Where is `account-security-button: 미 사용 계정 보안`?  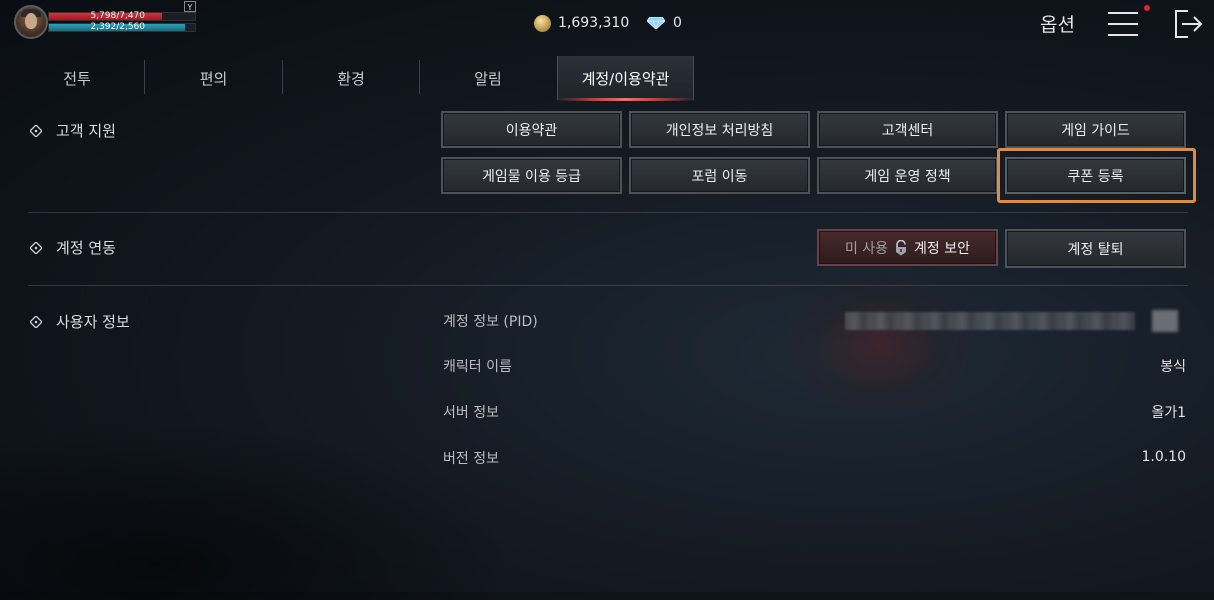 account-security-button: 미 사용 계정 보안 is located at coordinates (907, 247).